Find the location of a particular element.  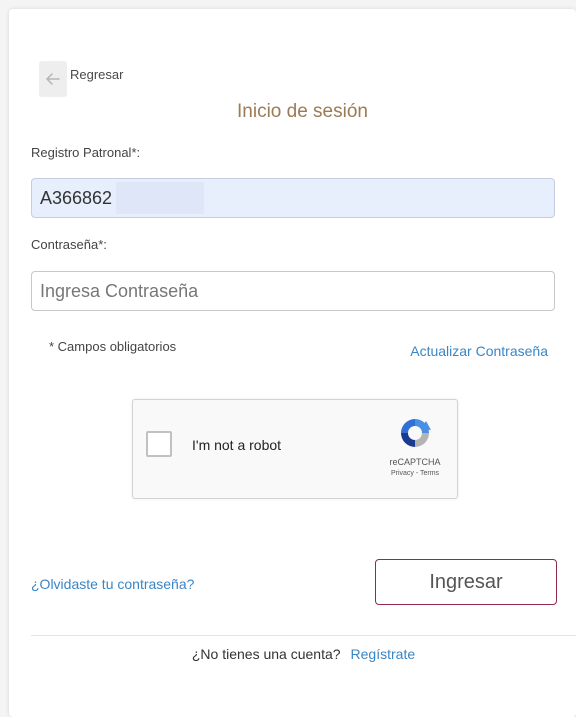

registro-patronal-value: A366862 is located at coordinates (76, 197).